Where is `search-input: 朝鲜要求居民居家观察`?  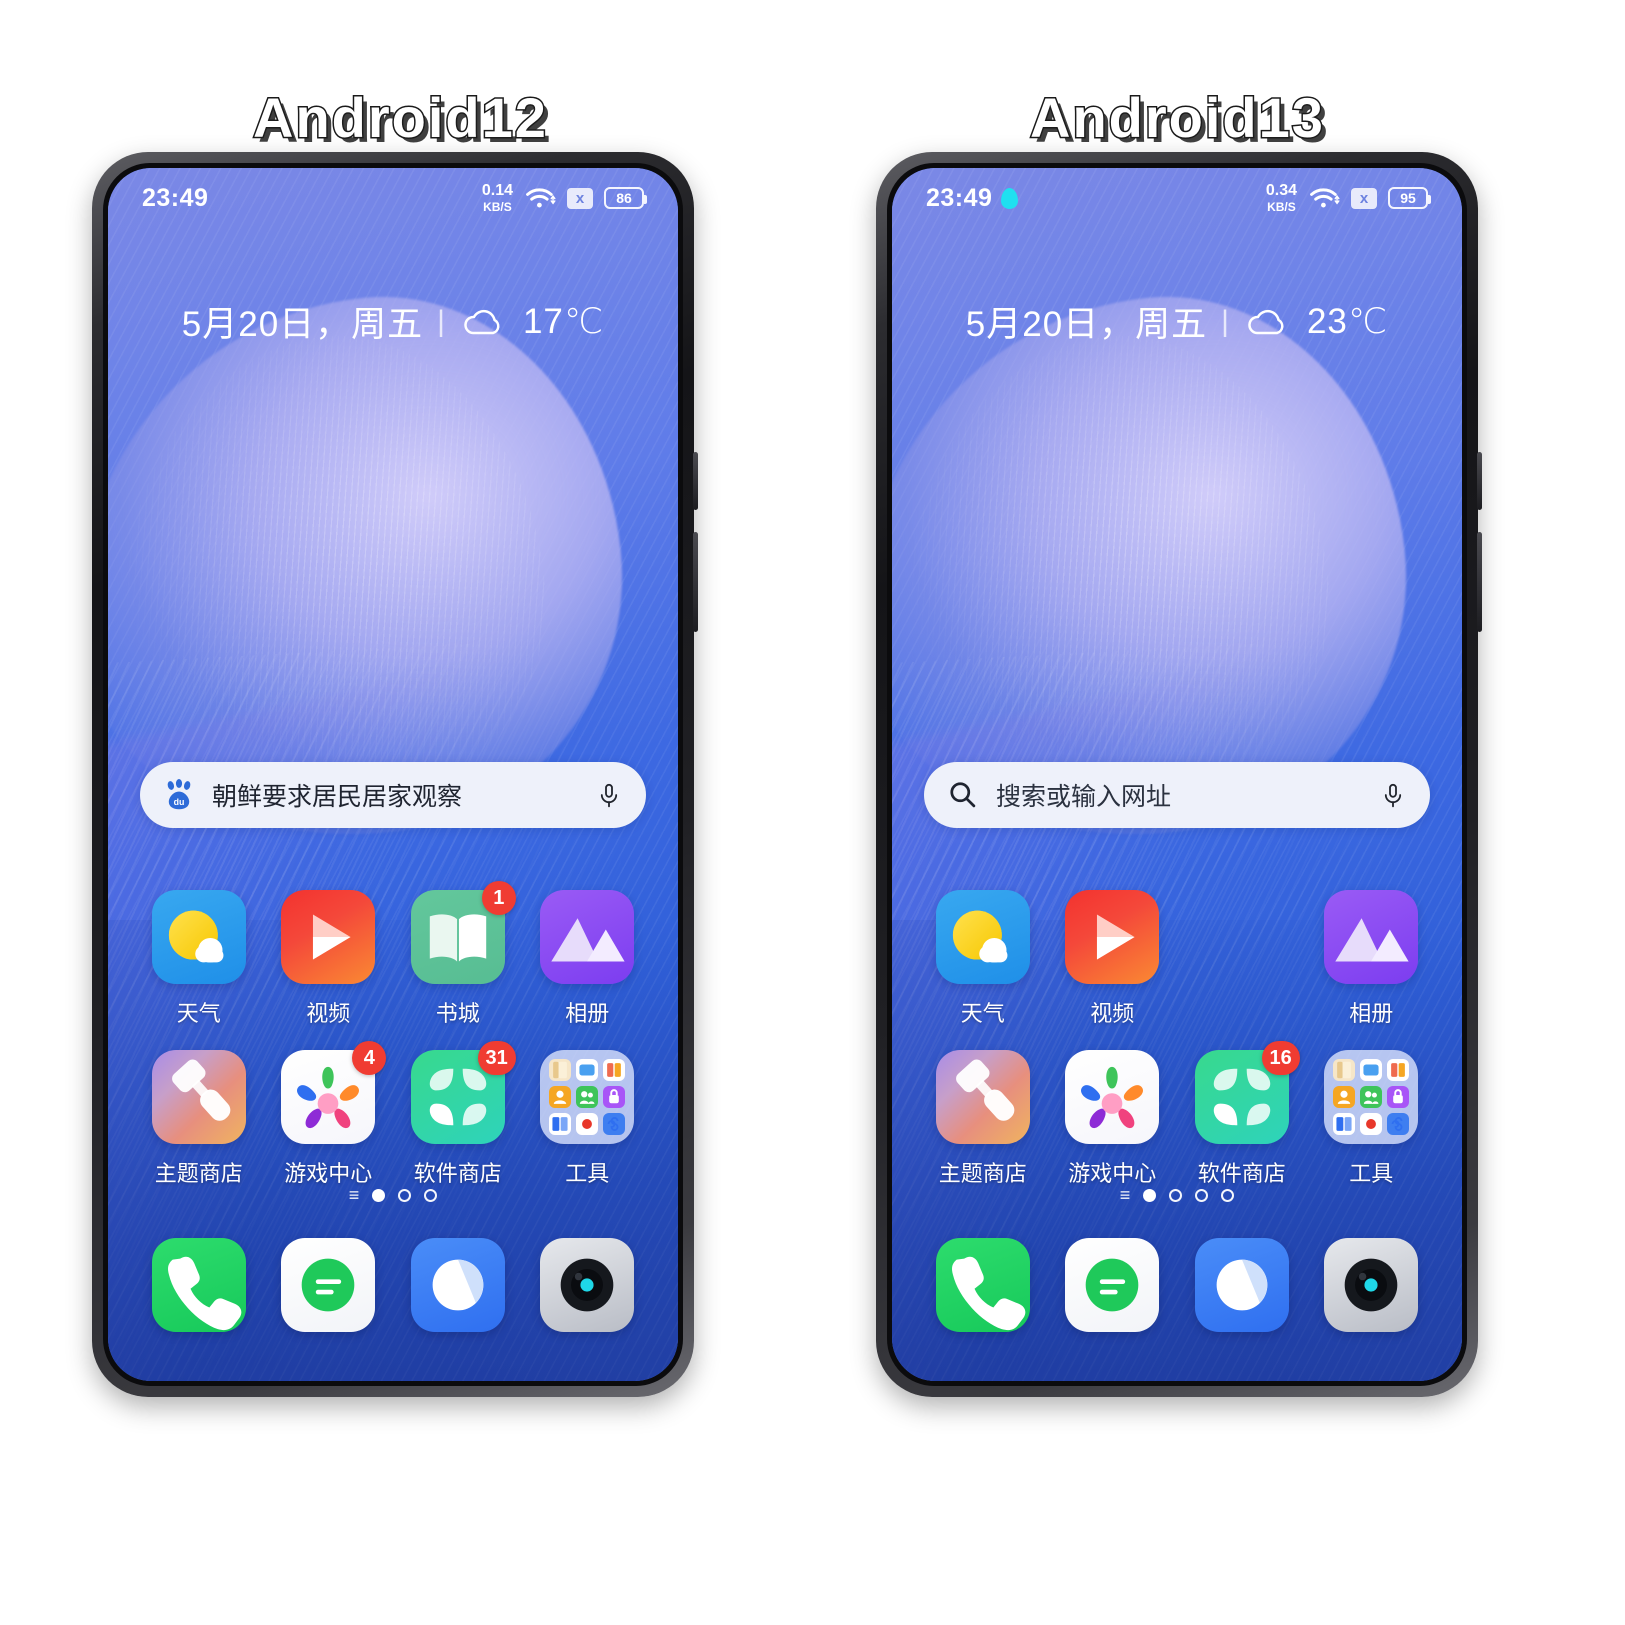
search-input: 朝鲜要求居民居家观察 is located at coordinates (403, 795).